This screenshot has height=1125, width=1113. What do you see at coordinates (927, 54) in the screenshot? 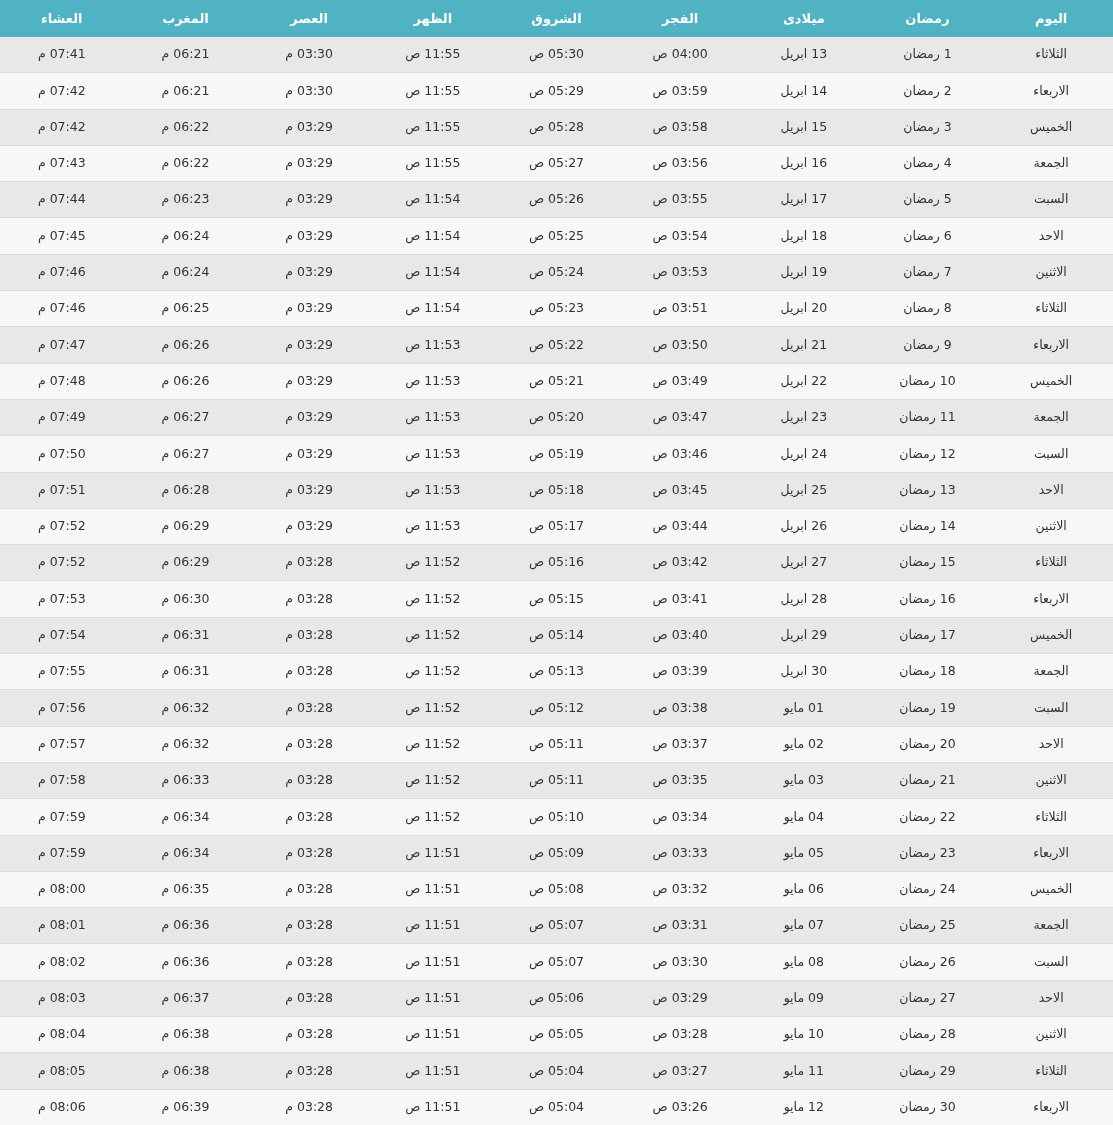
I see `table-cell: 1 رمضان` at bounding box center [927, 54].